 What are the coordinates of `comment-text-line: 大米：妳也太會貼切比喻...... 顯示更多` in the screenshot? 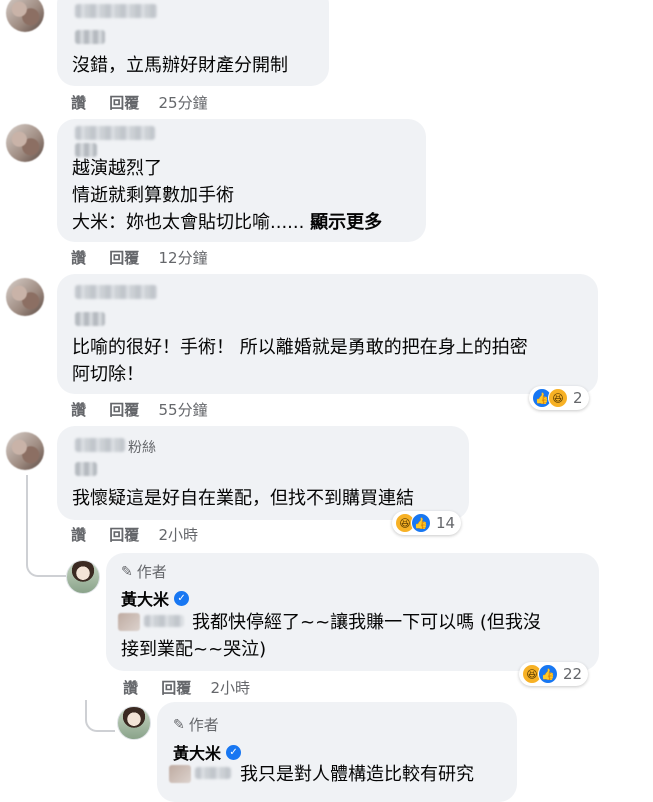 It's located at (227, 222).